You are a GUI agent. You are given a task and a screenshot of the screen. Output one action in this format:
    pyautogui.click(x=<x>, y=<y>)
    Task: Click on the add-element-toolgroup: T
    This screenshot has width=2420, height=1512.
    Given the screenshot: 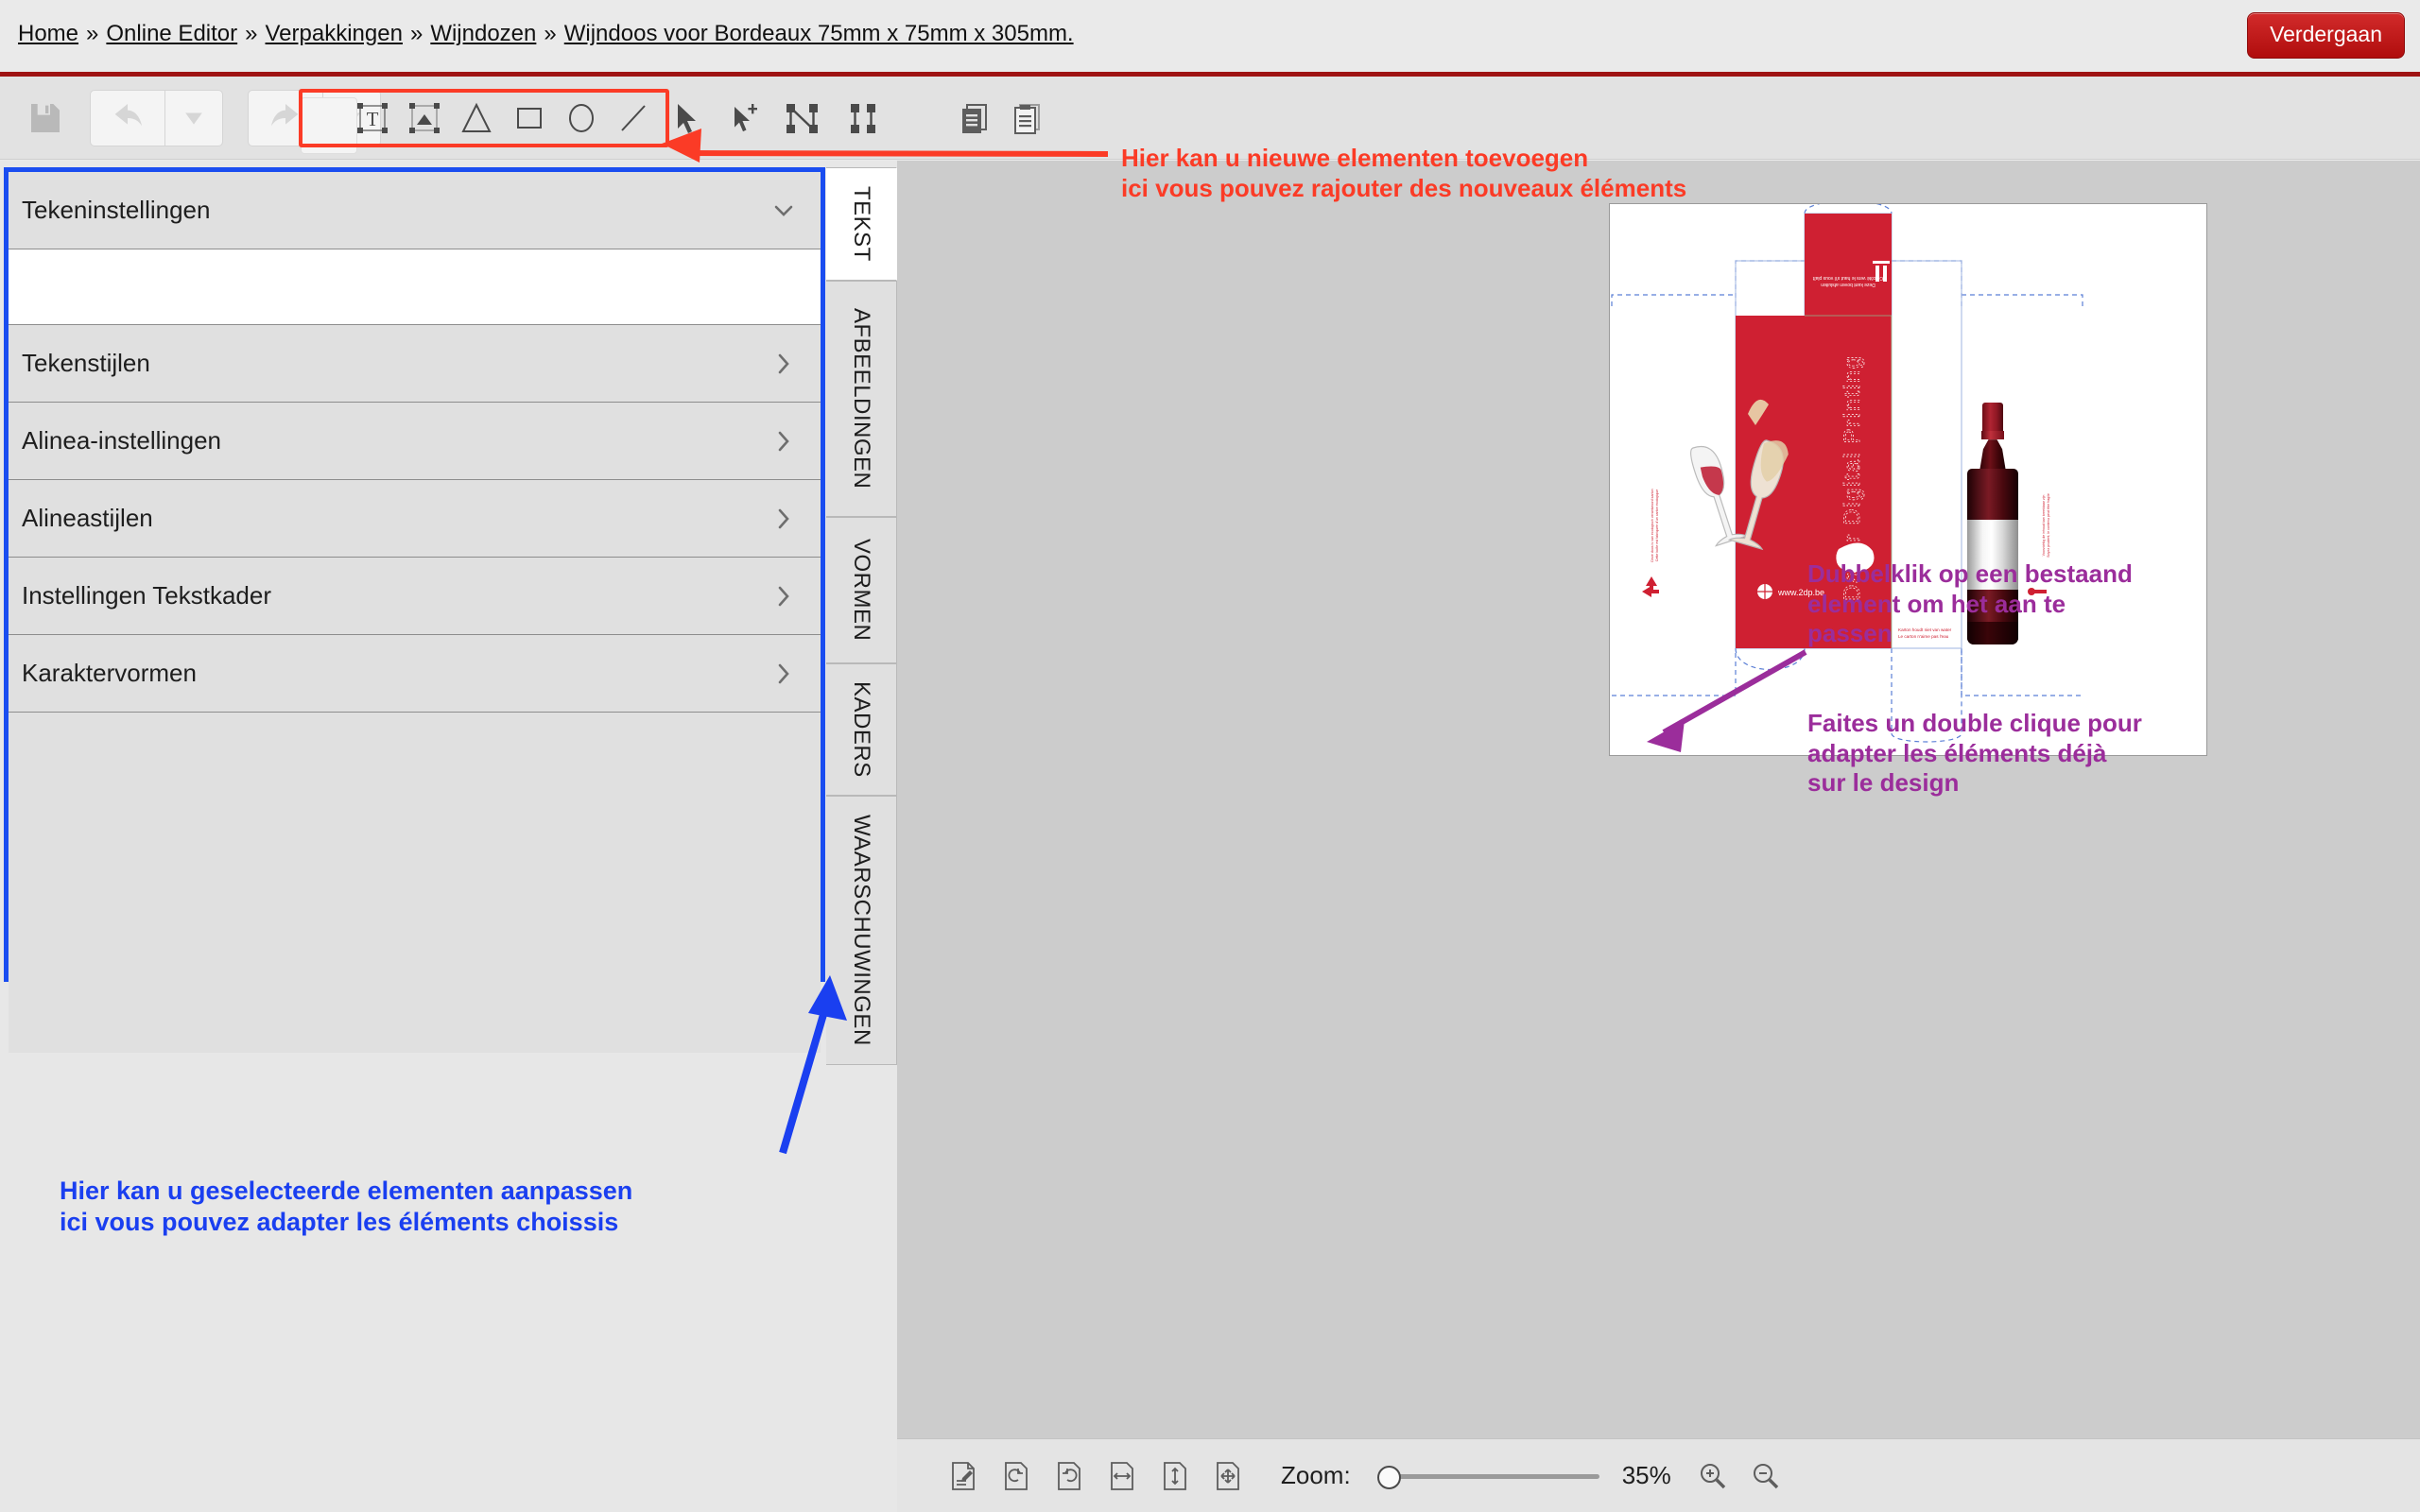 What is the action you would take?
    pyautogui.click(x=484, y=117)
    